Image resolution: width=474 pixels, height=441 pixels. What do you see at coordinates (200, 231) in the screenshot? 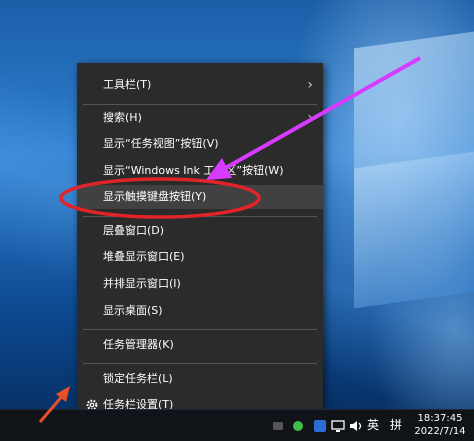
I see `menu-item-cascade-windows: 层叠窗口(D)` at bounding box center [200, 231].